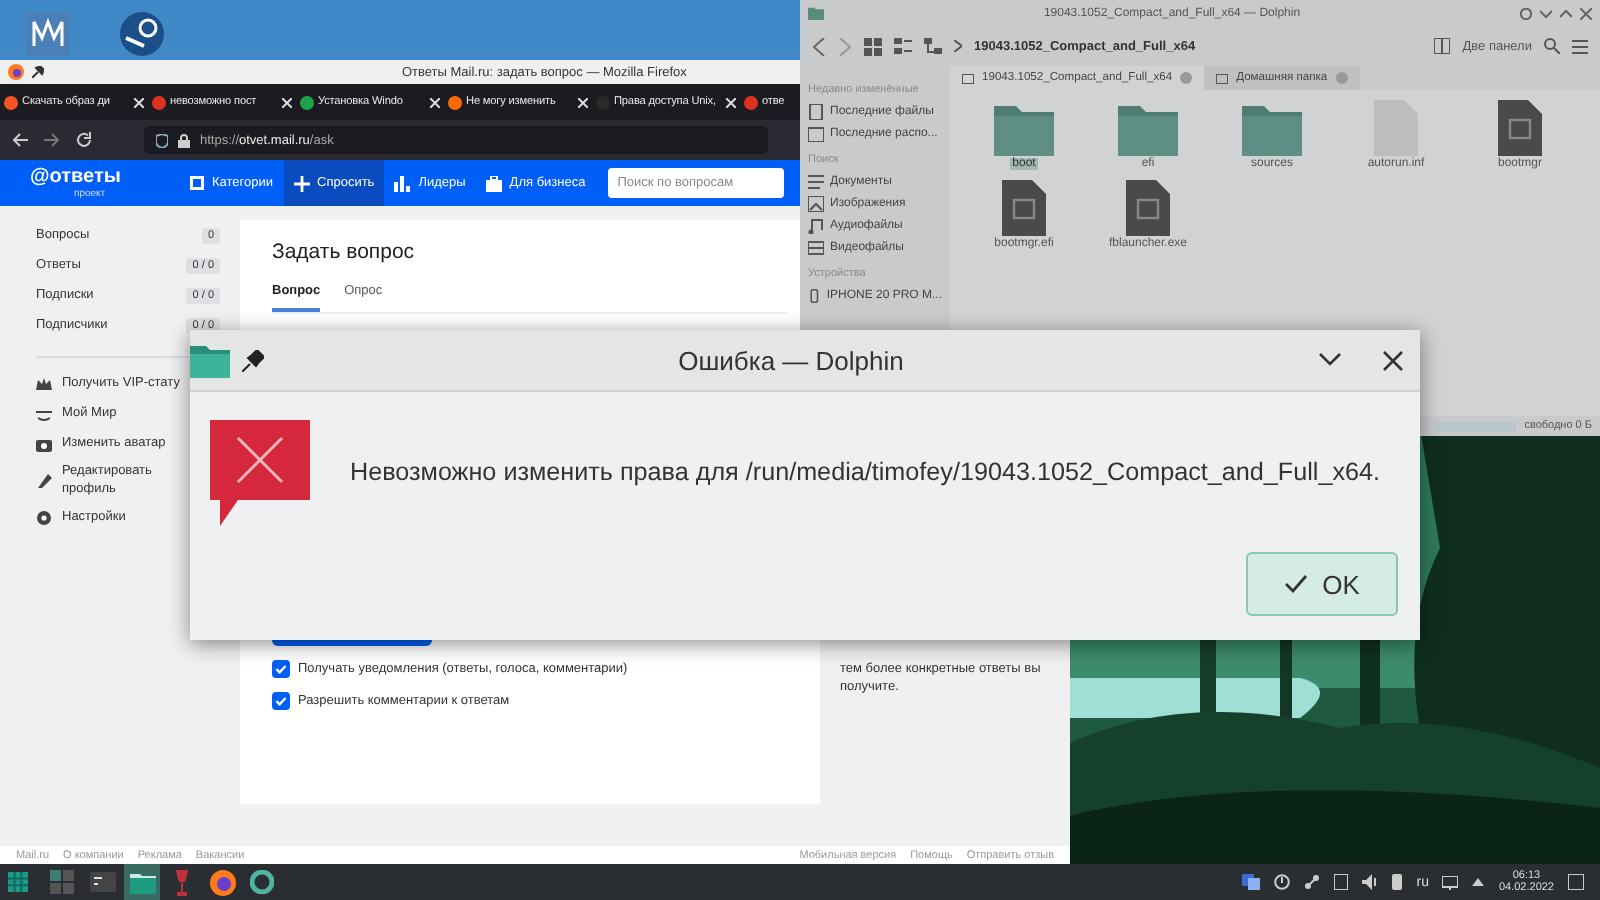 This screenshot has height=900, width=1600. What do you see at coordinates (1552, 46) in the screenshot?
I see `search-icon` at bounding box center [1552, 46].